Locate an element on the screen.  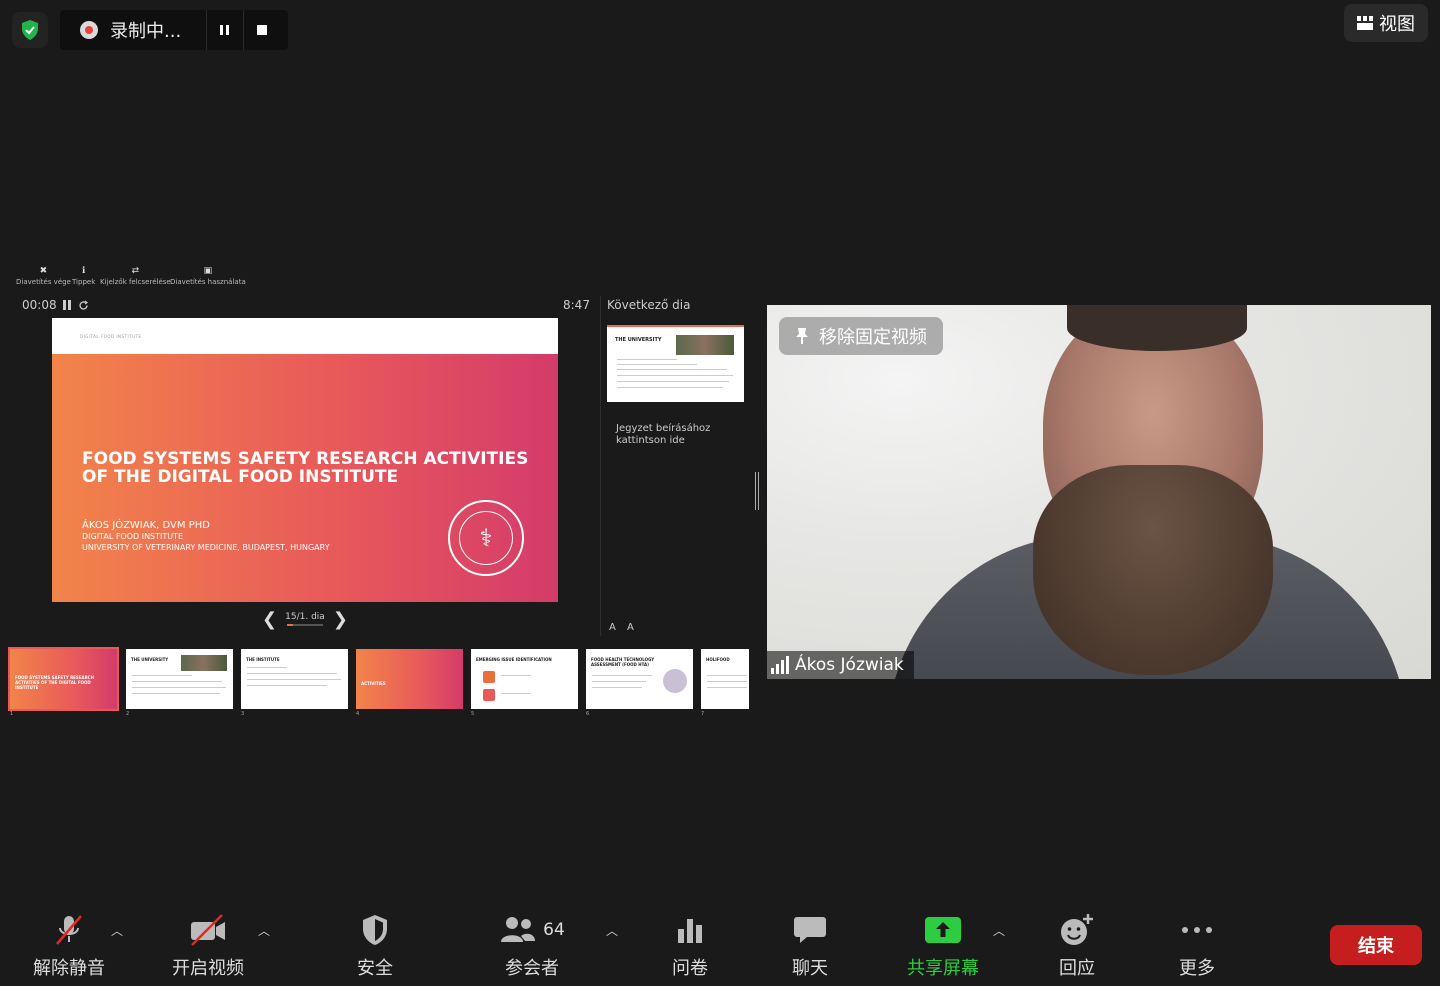
university-photo is located at coordinates (705, 345).